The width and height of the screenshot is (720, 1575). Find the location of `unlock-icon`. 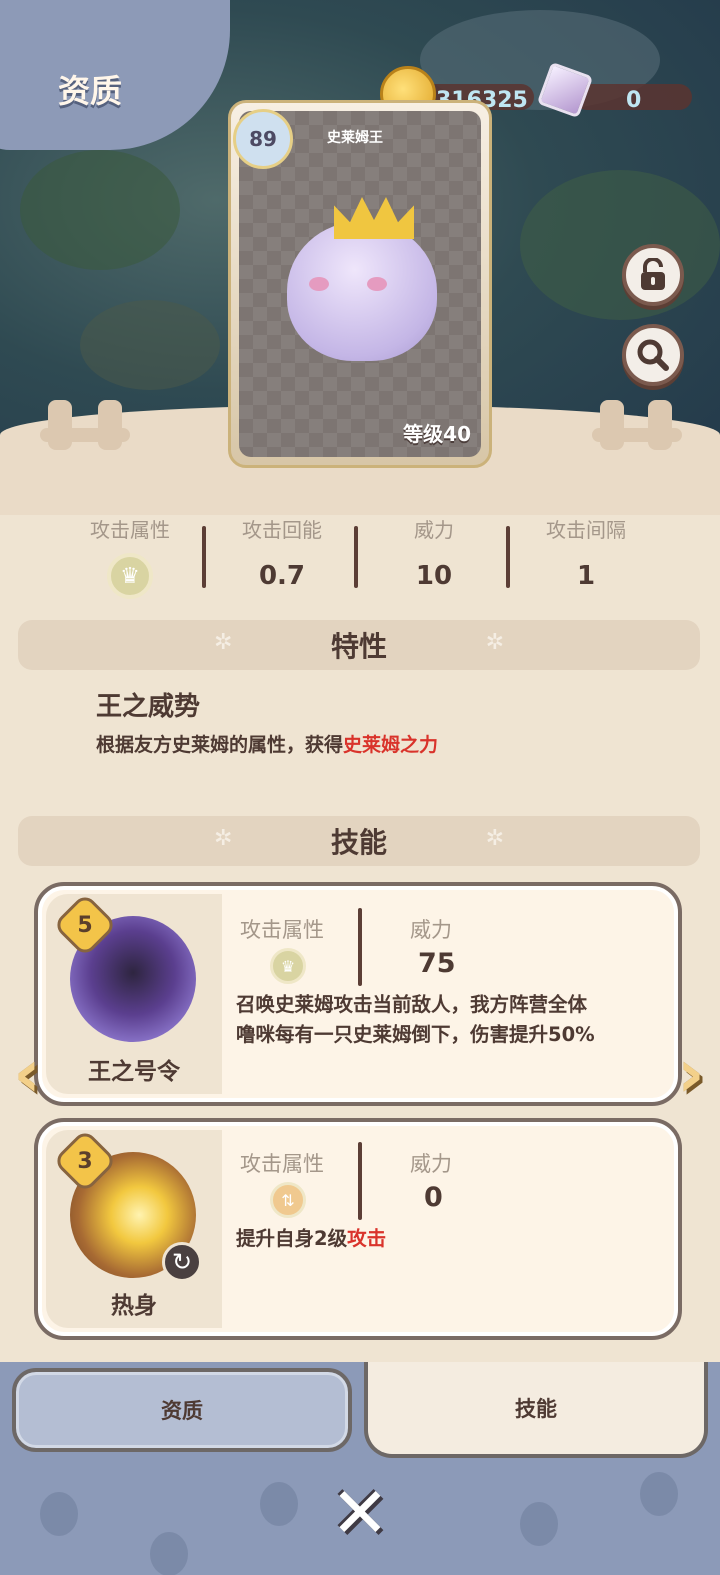

unlock-icon is located at coordinates (653, 274).